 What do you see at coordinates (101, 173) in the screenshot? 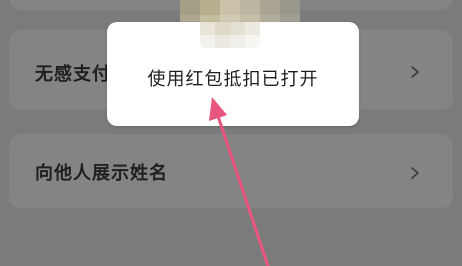
I see `settings-item-label: 向他人展示姓名` at bounding box center [101, 173].